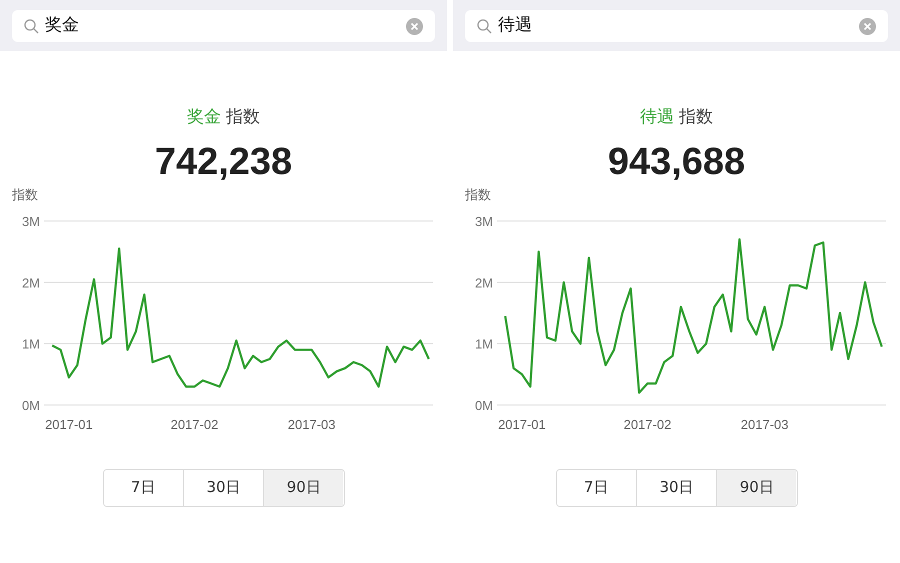 Image resolution: width=900 pixels, height=563 pixels. What do you see at coordinates (677, 161) in the screenshot?
I see `index-value: 943,688` at bounding box center [677, 161].